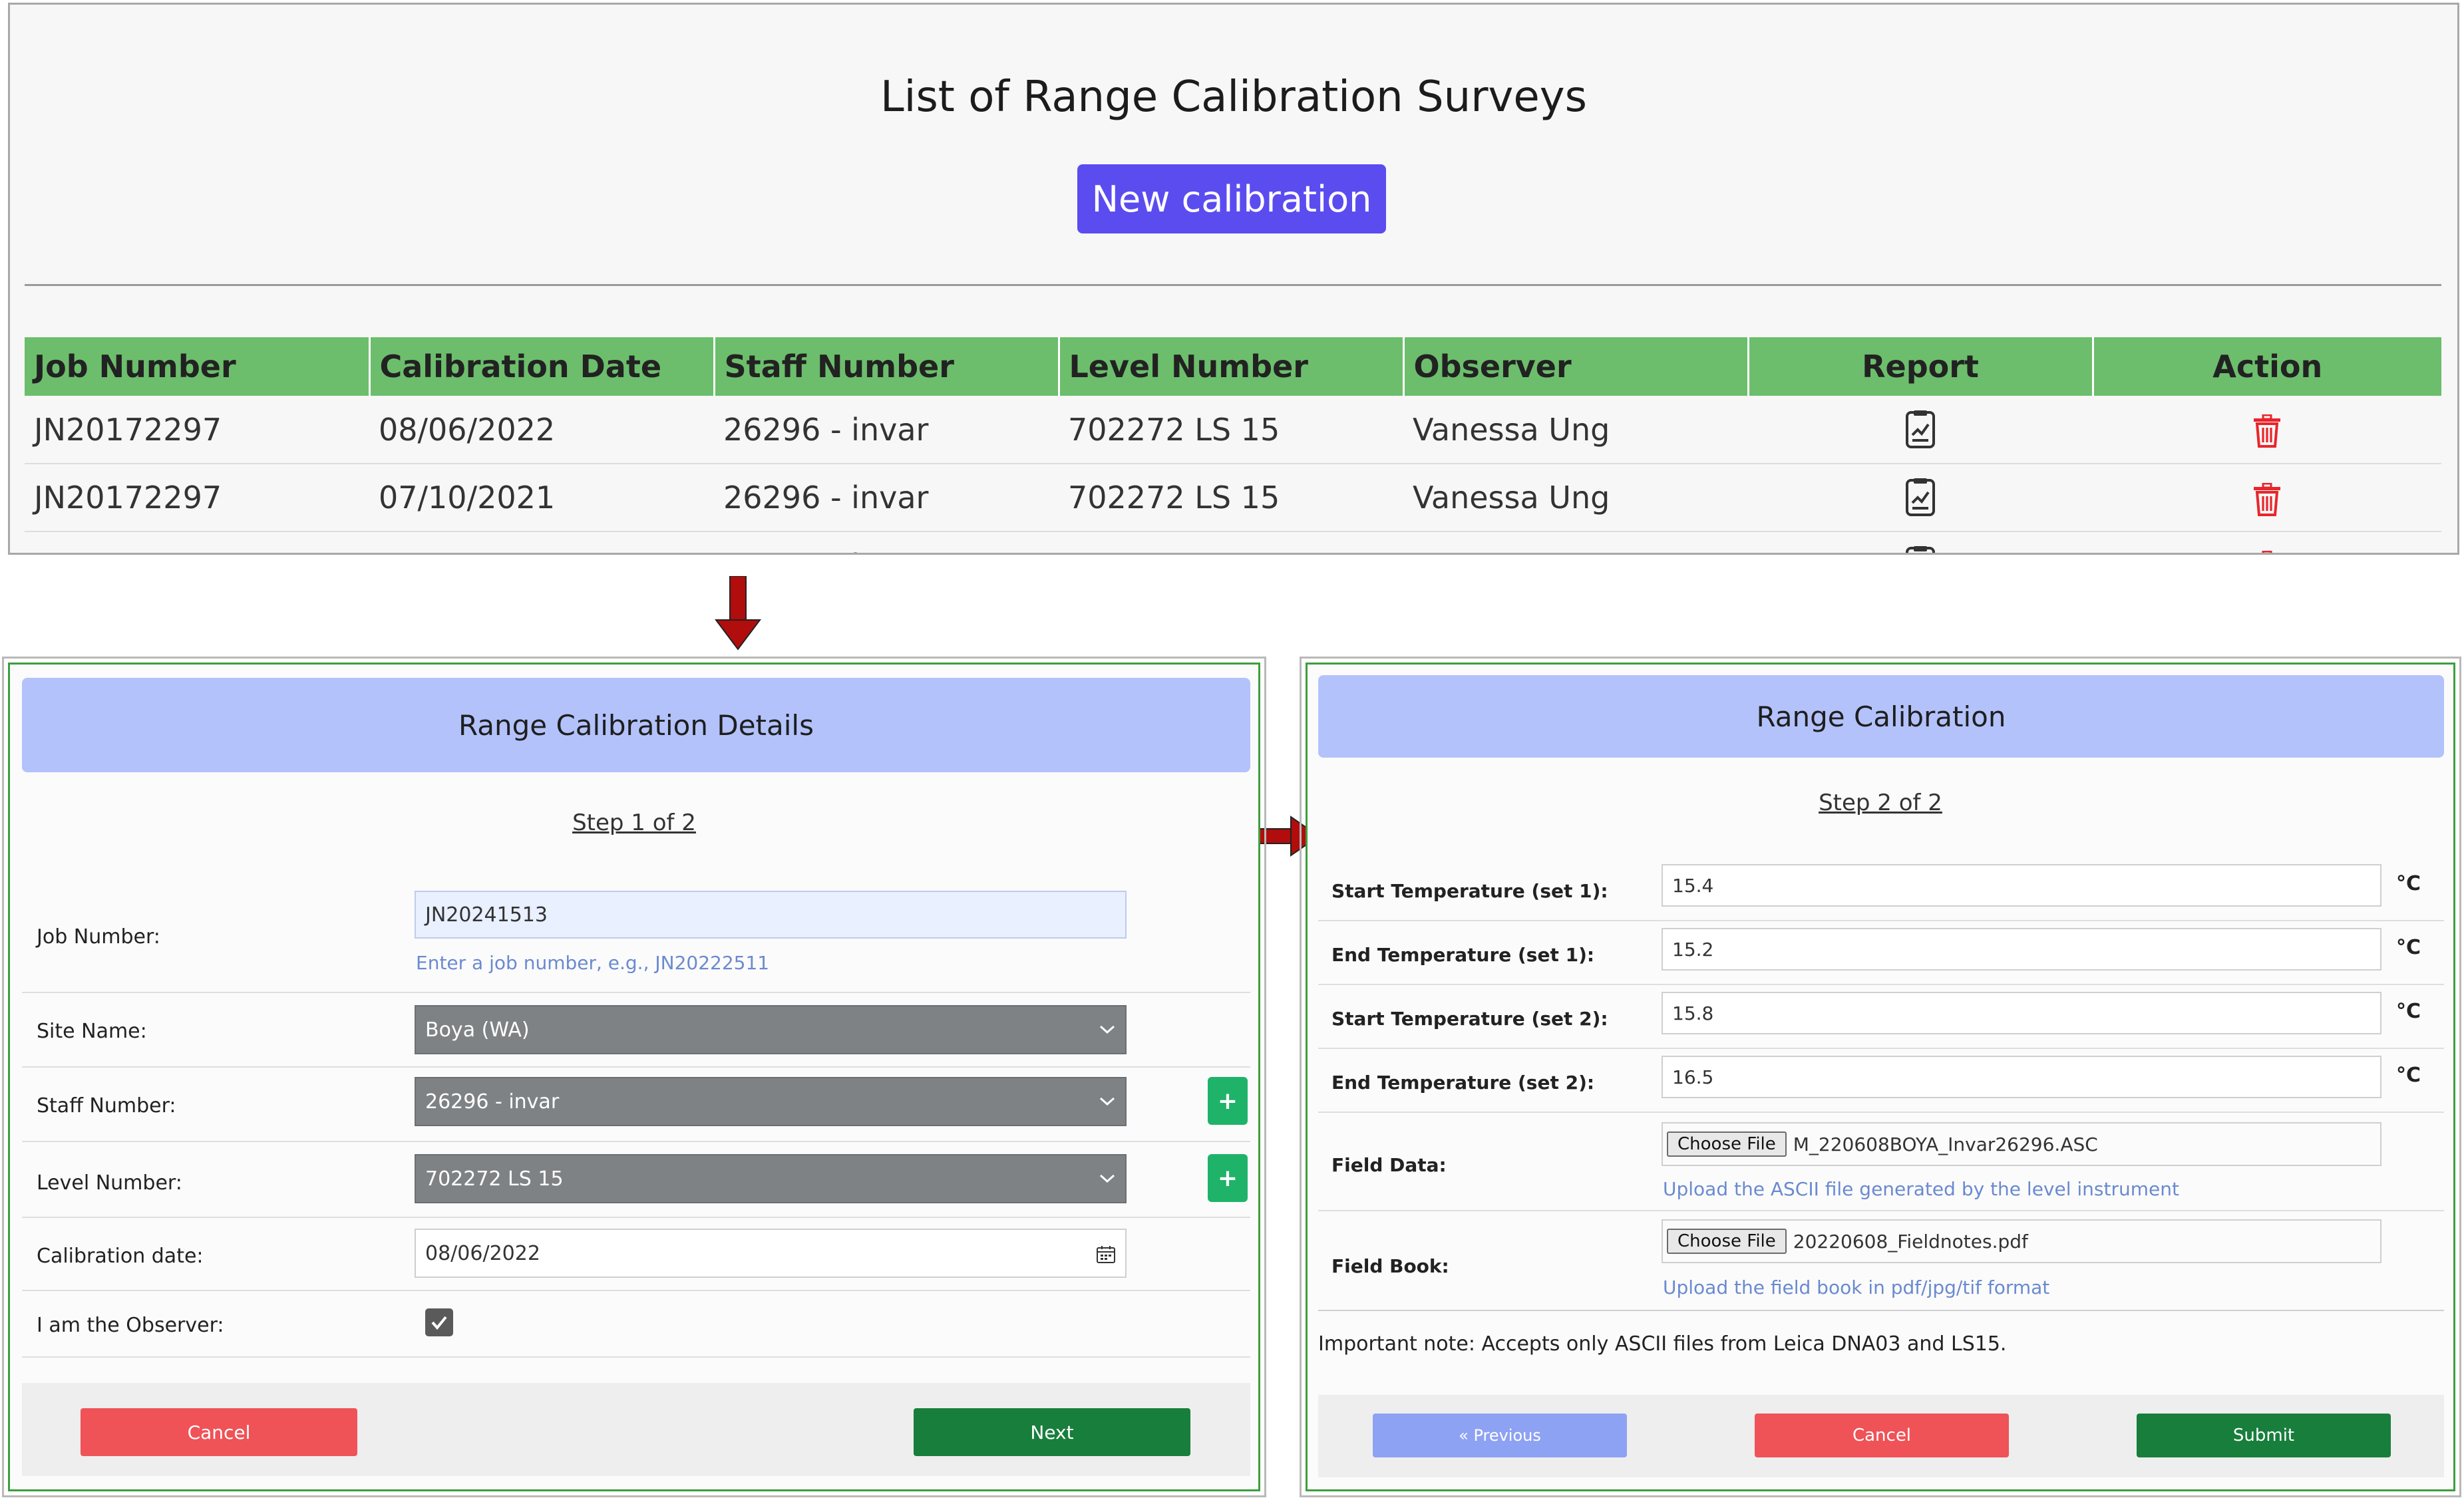 Image resolution: width=2464 pixels, height=1500 pixels. I want to click on start-temp-1-row: Start Temperature (set 1): 15.4 °C, so click(1881, 889).